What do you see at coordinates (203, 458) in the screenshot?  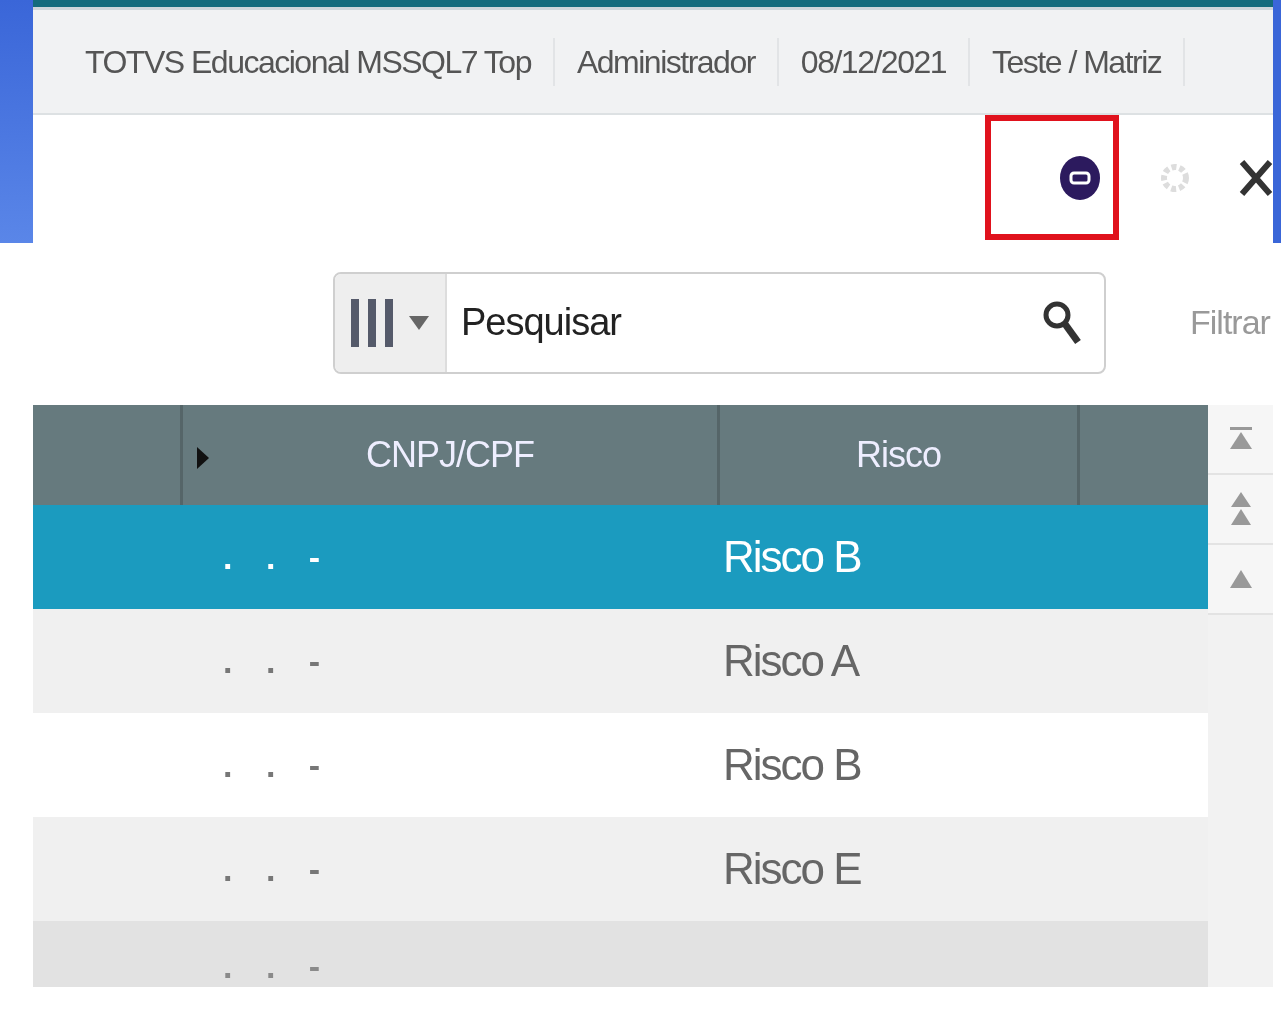 I see `row-indicator-icon` at bounding box center [203, 458].